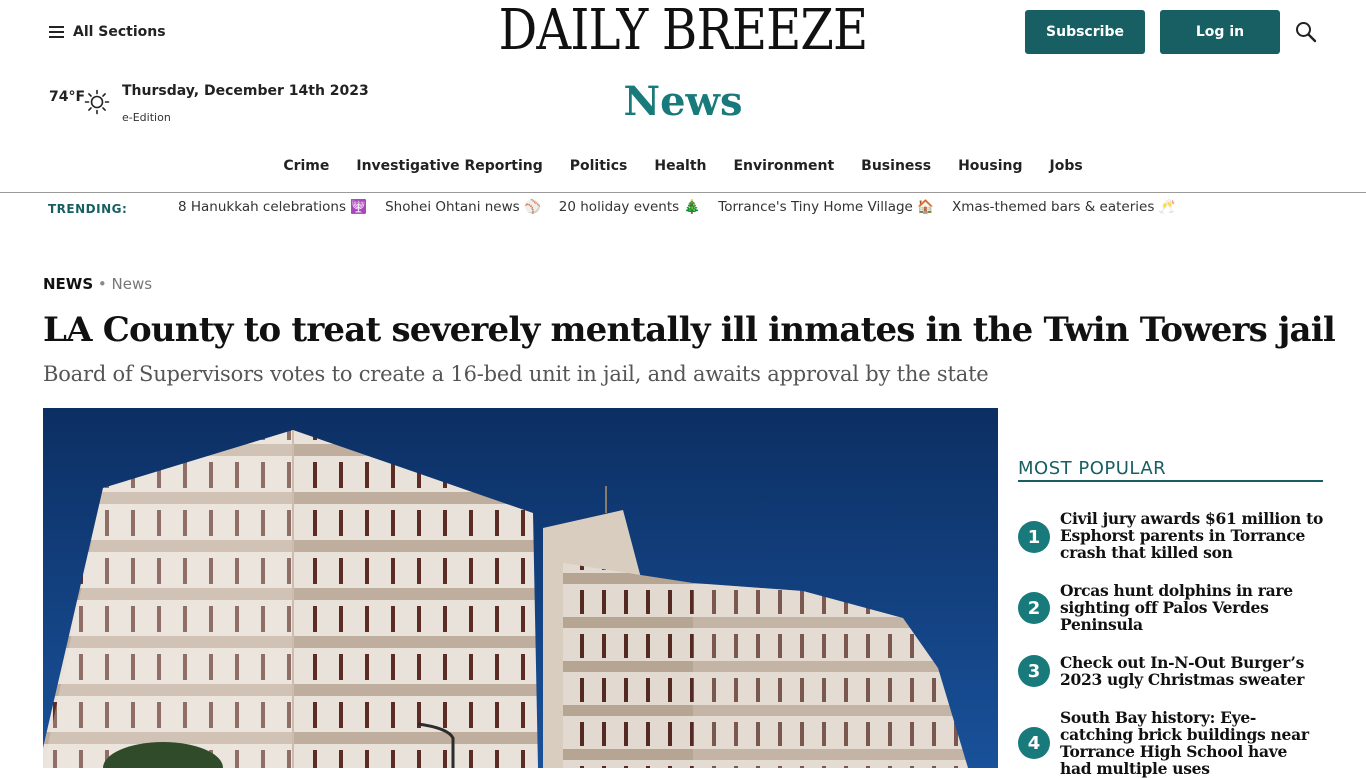 This screenshot has height=778, width=1366. What do you see at coordinates (1034, 537) in the screenshot?
I see `rank-badge: 1` at bounding box center [1034, 537].